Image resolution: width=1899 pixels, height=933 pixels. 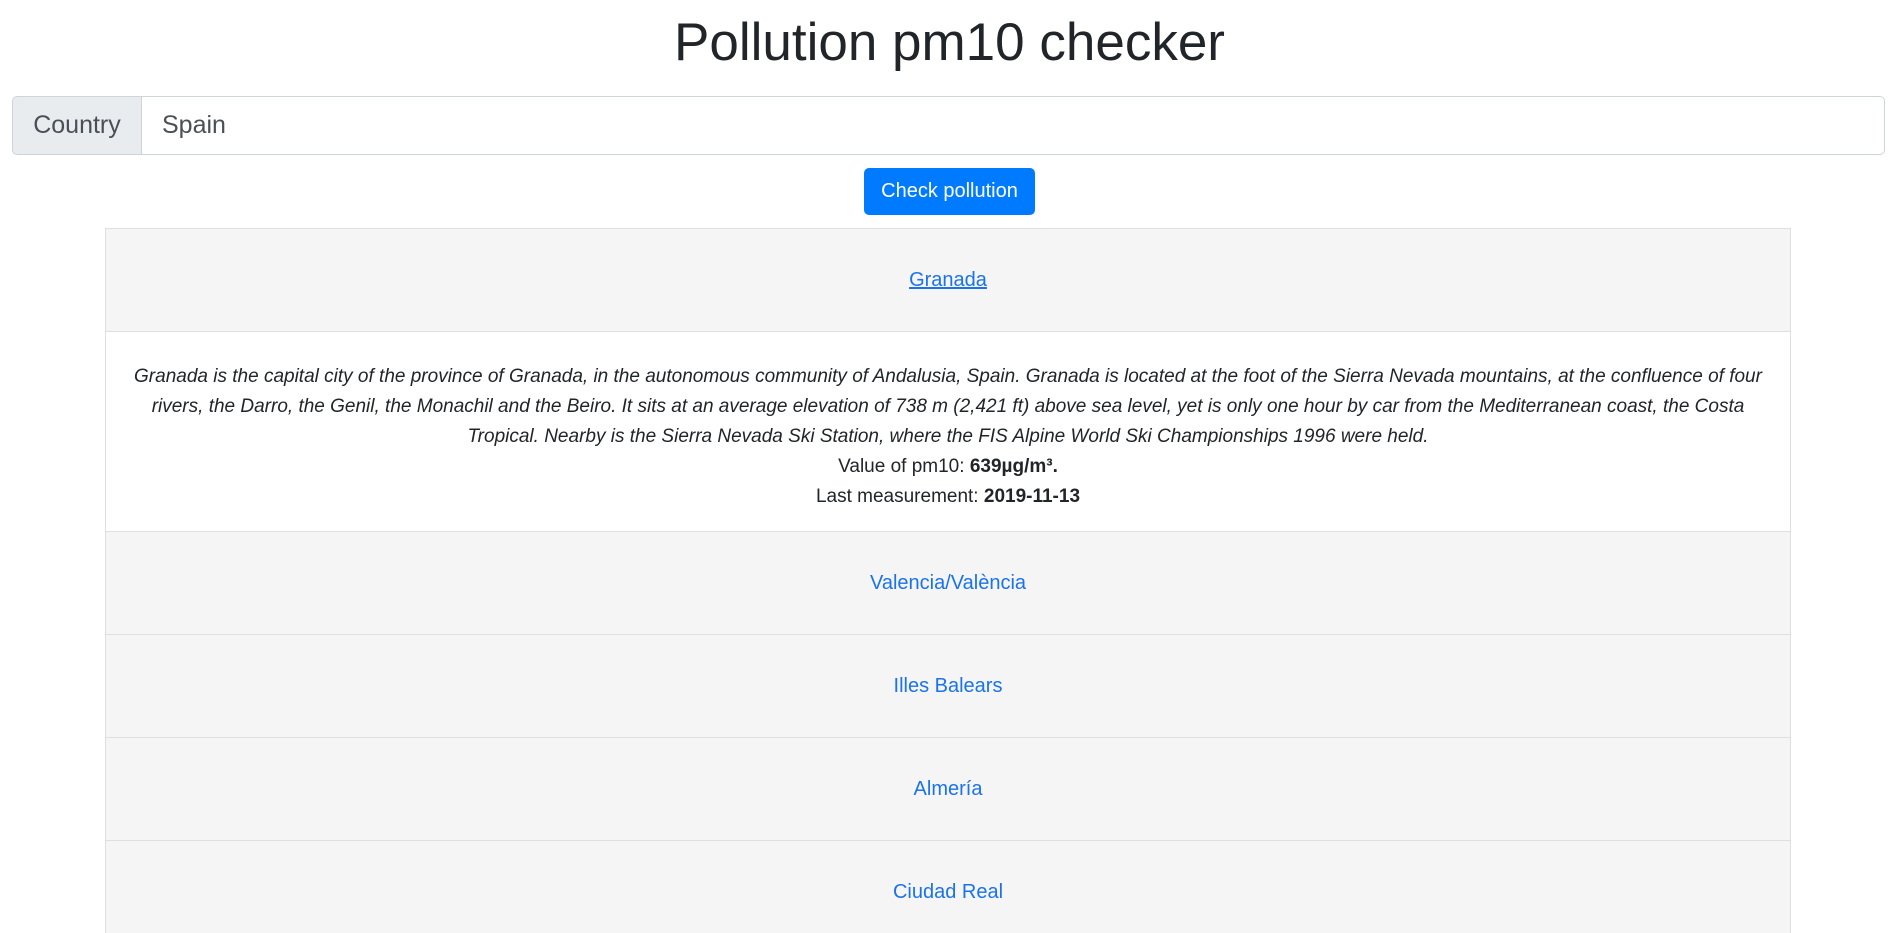 I want to click on check-pollution-button: Check pollution, so click(x=949, y=191).